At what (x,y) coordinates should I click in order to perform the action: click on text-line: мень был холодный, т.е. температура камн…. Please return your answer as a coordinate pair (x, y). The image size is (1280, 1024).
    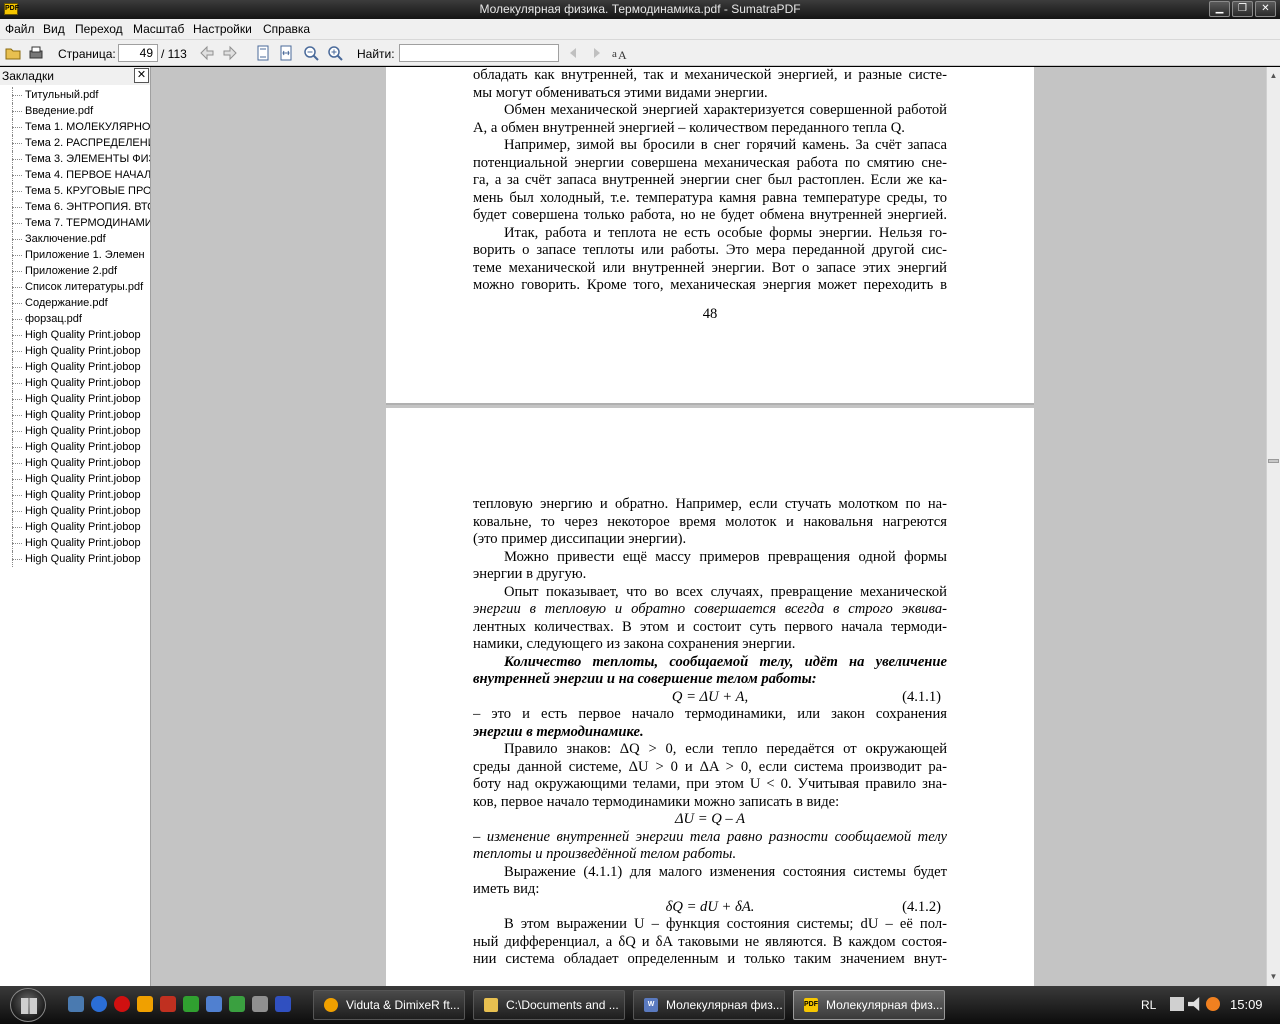
    Looking at the image, I should click on (710, 197).